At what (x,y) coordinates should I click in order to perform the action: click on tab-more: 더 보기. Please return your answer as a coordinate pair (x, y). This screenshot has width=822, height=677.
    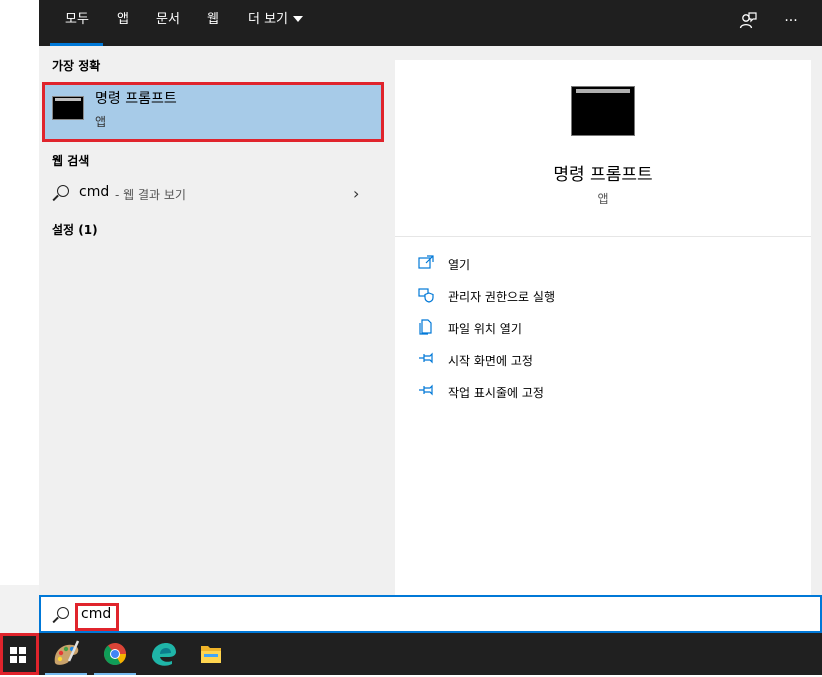
    Looking at the image, I should click on (276, 23).